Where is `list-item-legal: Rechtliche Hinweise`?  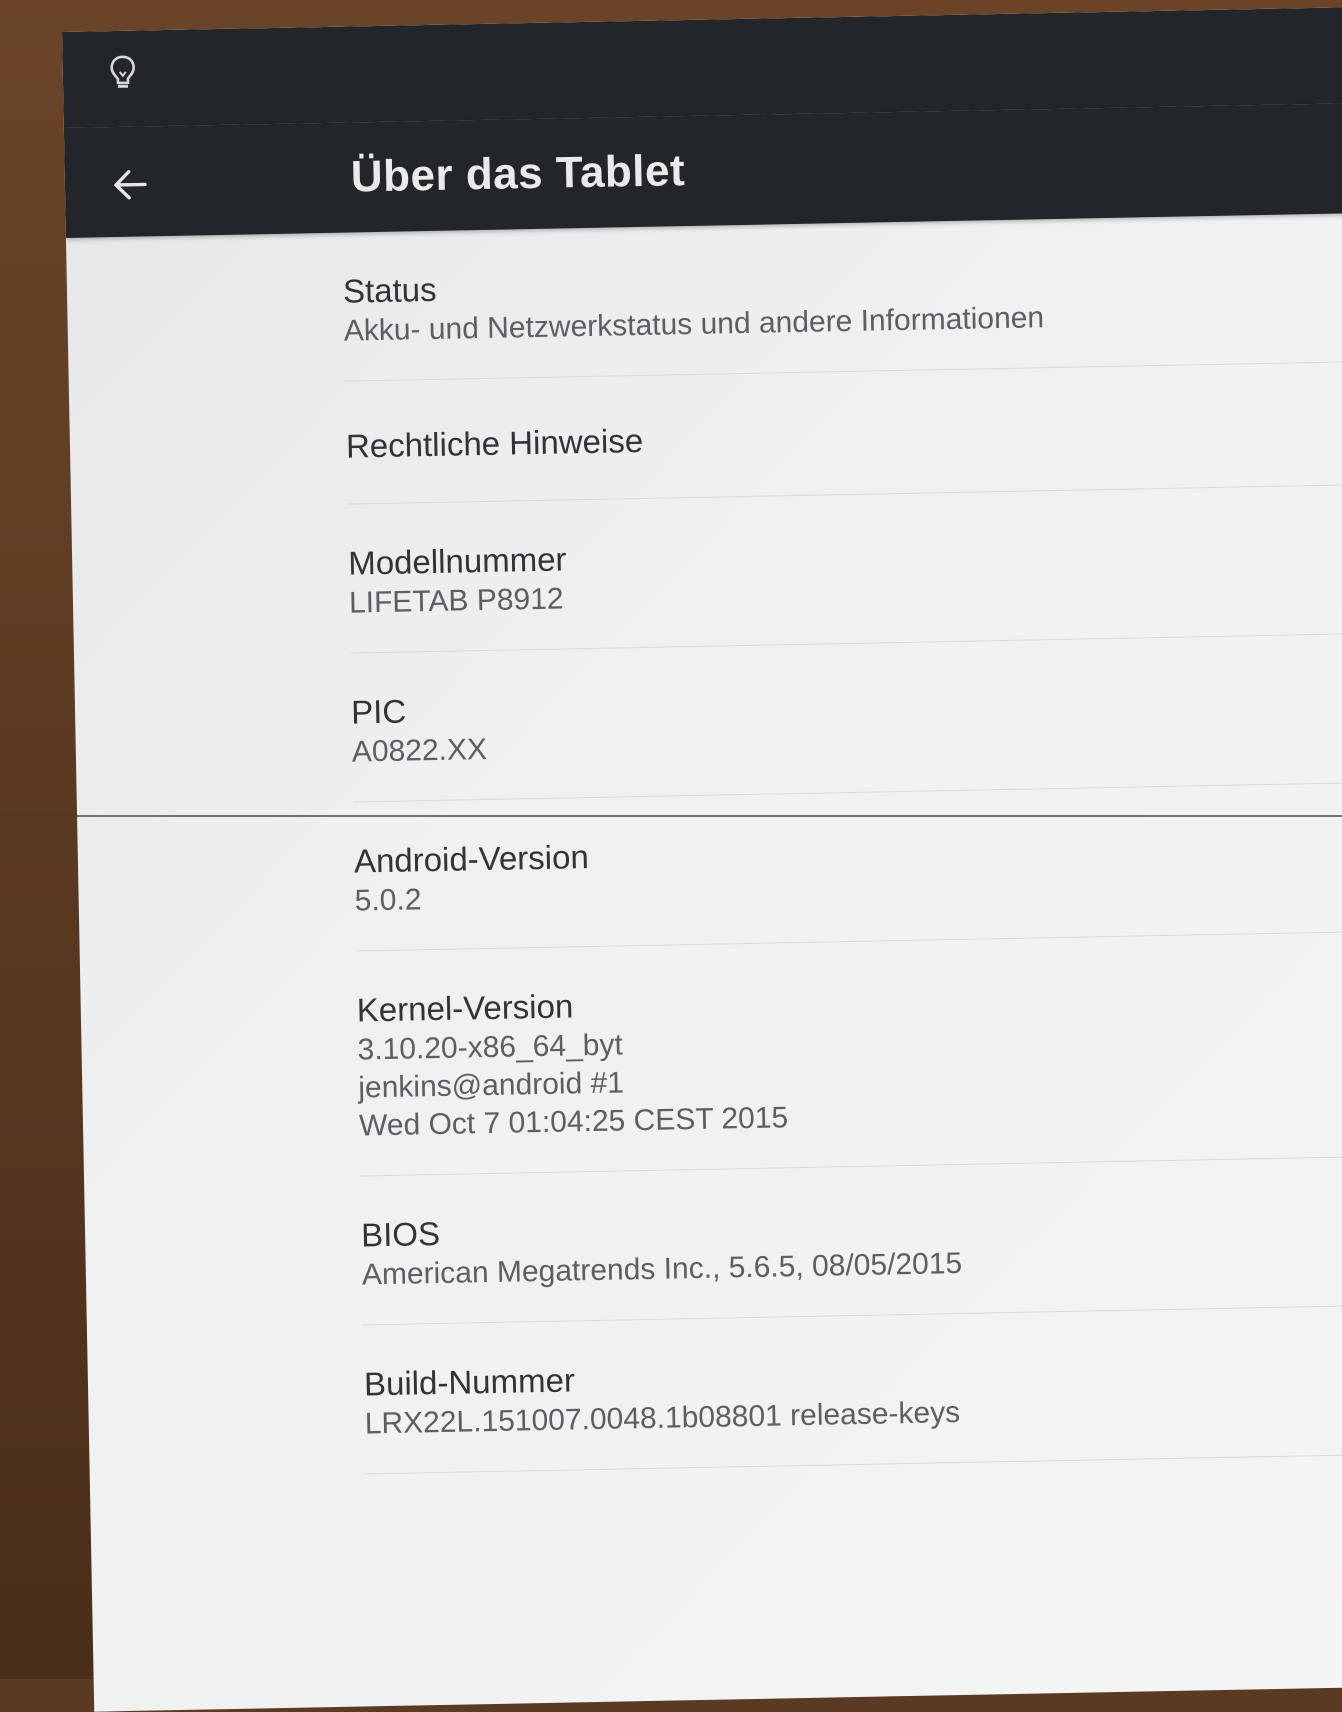 list-item-legal: Rechtliche Hinweise is located at coordinates (843, 433).